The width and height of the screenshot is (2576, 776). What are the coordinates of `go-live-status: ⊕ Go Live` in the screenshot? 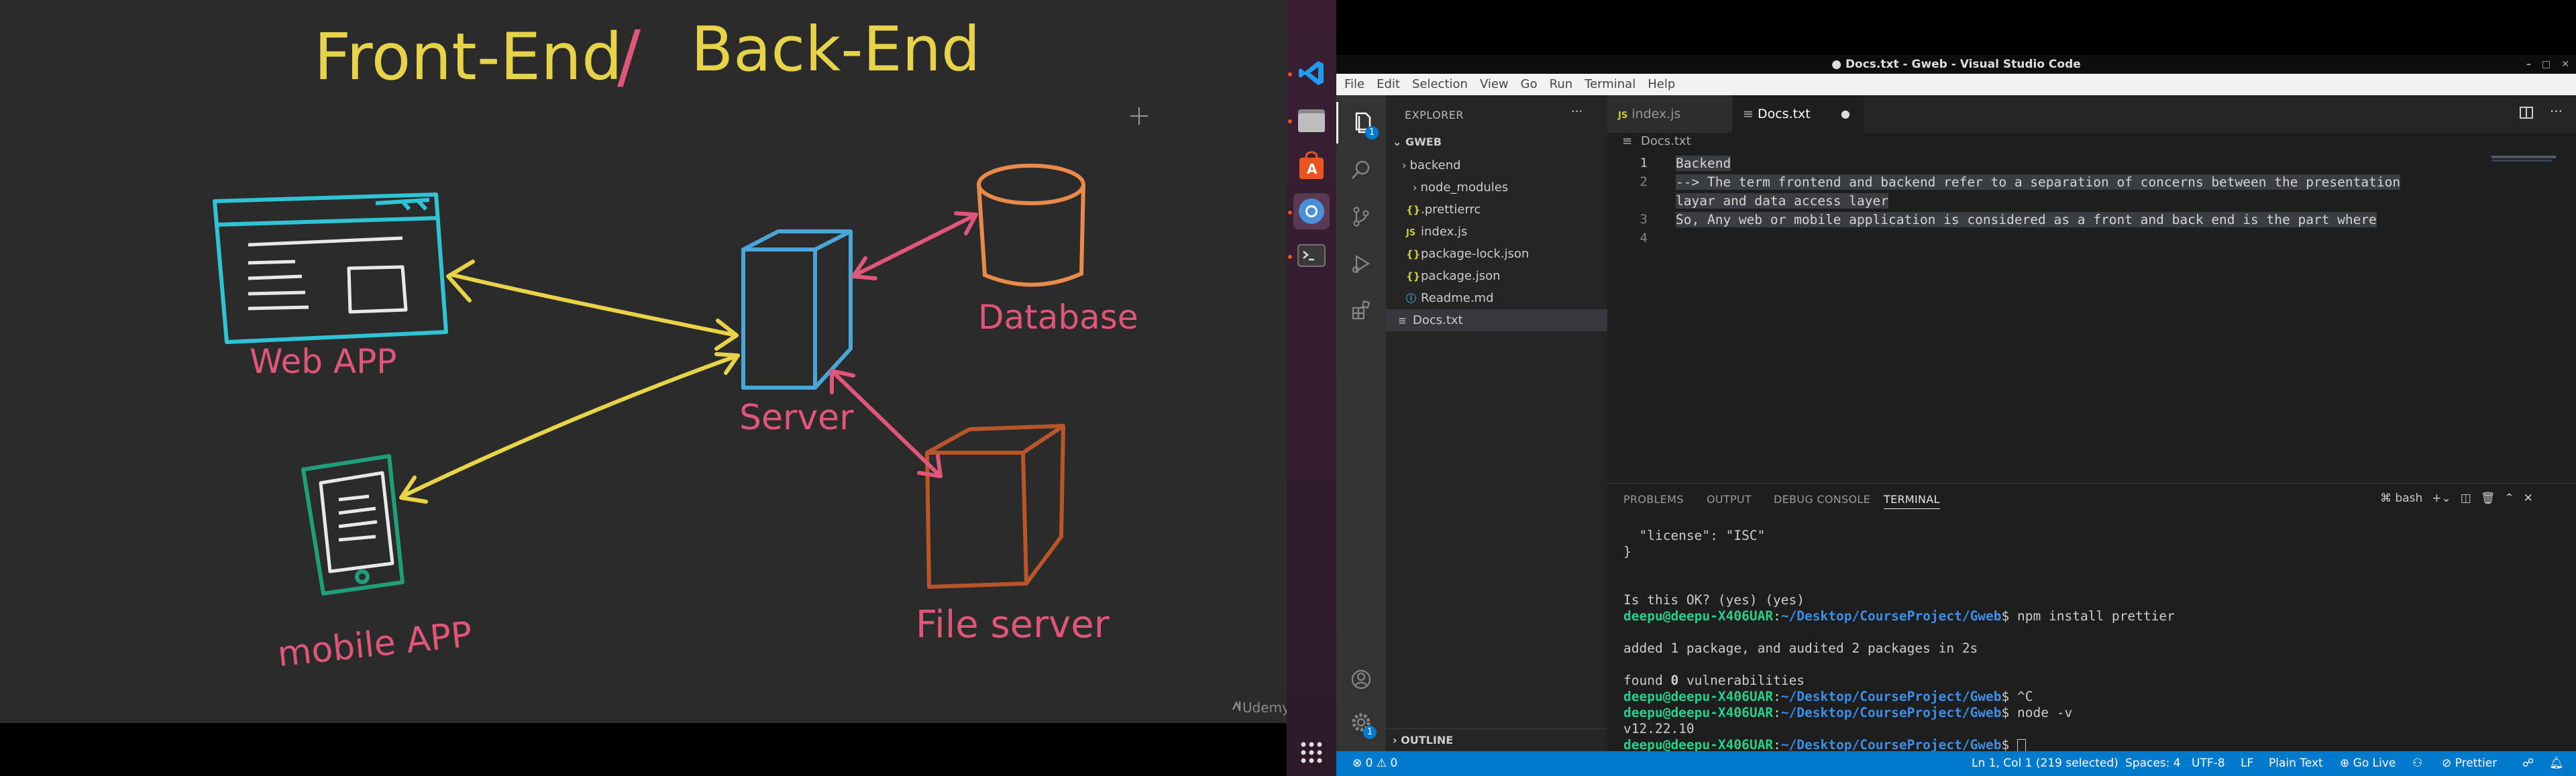 It's located at (2368, 763).